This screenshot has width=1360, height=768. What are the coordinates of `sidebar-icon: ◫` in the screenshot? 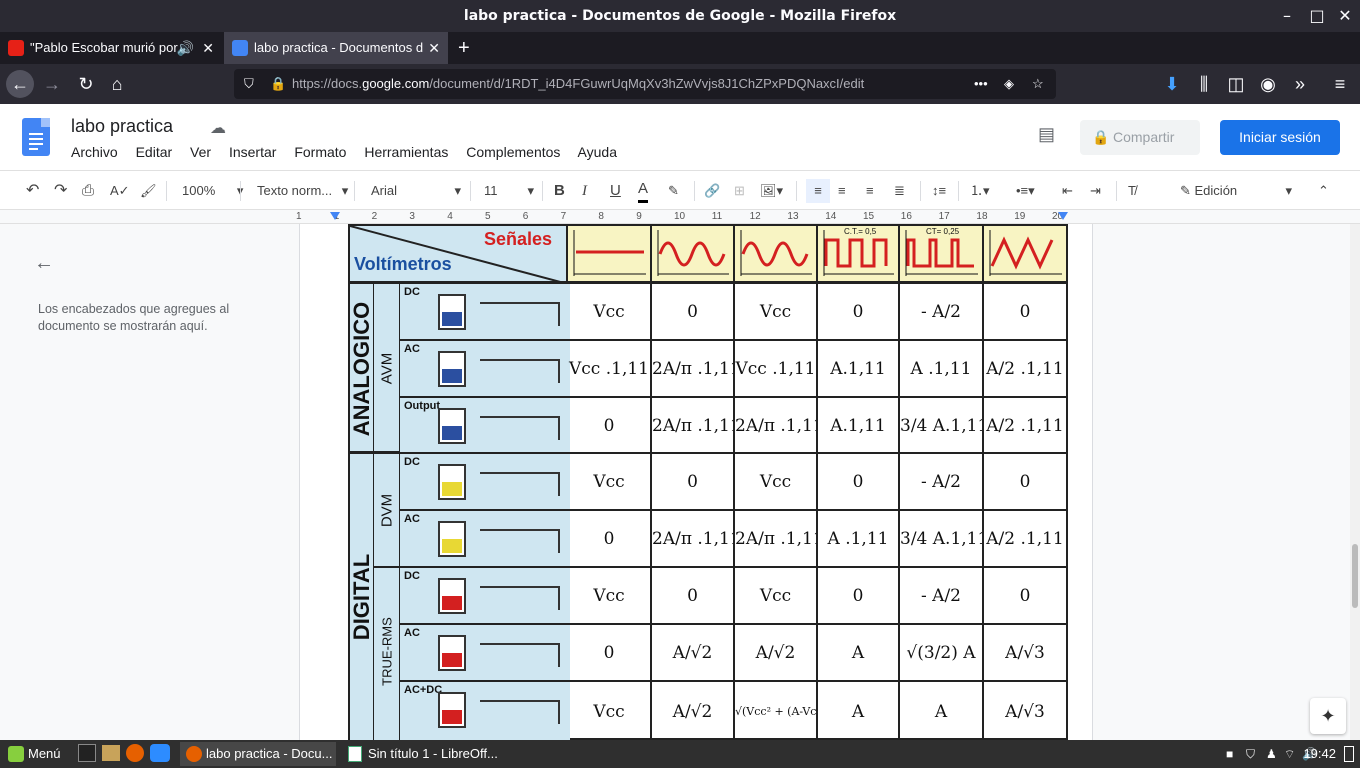 It's located at (1236, 84).